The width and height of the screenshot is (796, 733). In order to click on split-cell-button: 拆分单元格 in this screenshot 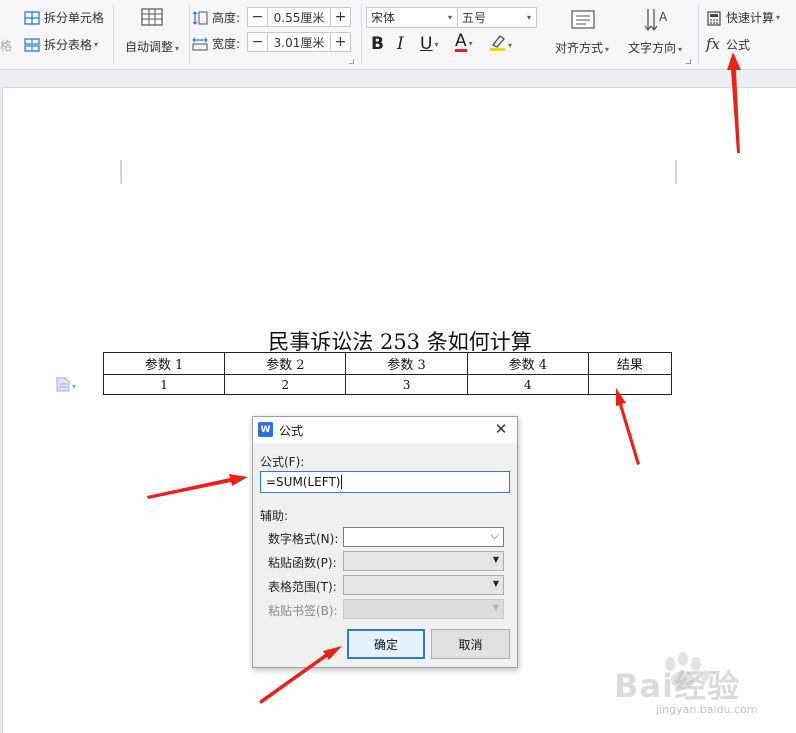, I will do `click(64, 17)`.